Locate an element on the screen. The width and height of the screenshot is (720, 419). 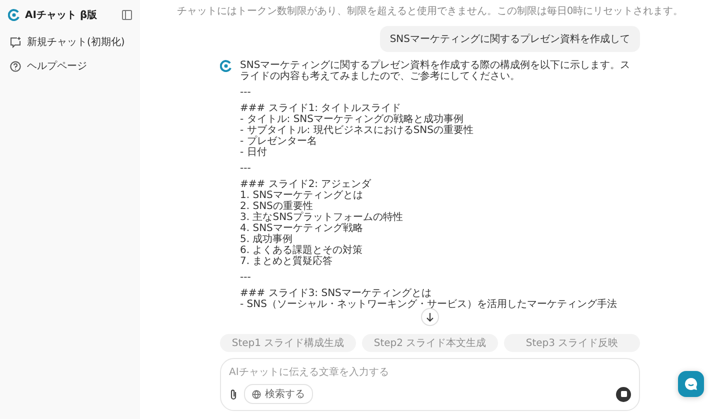
stop-icon is located at coordinates (623, 394).